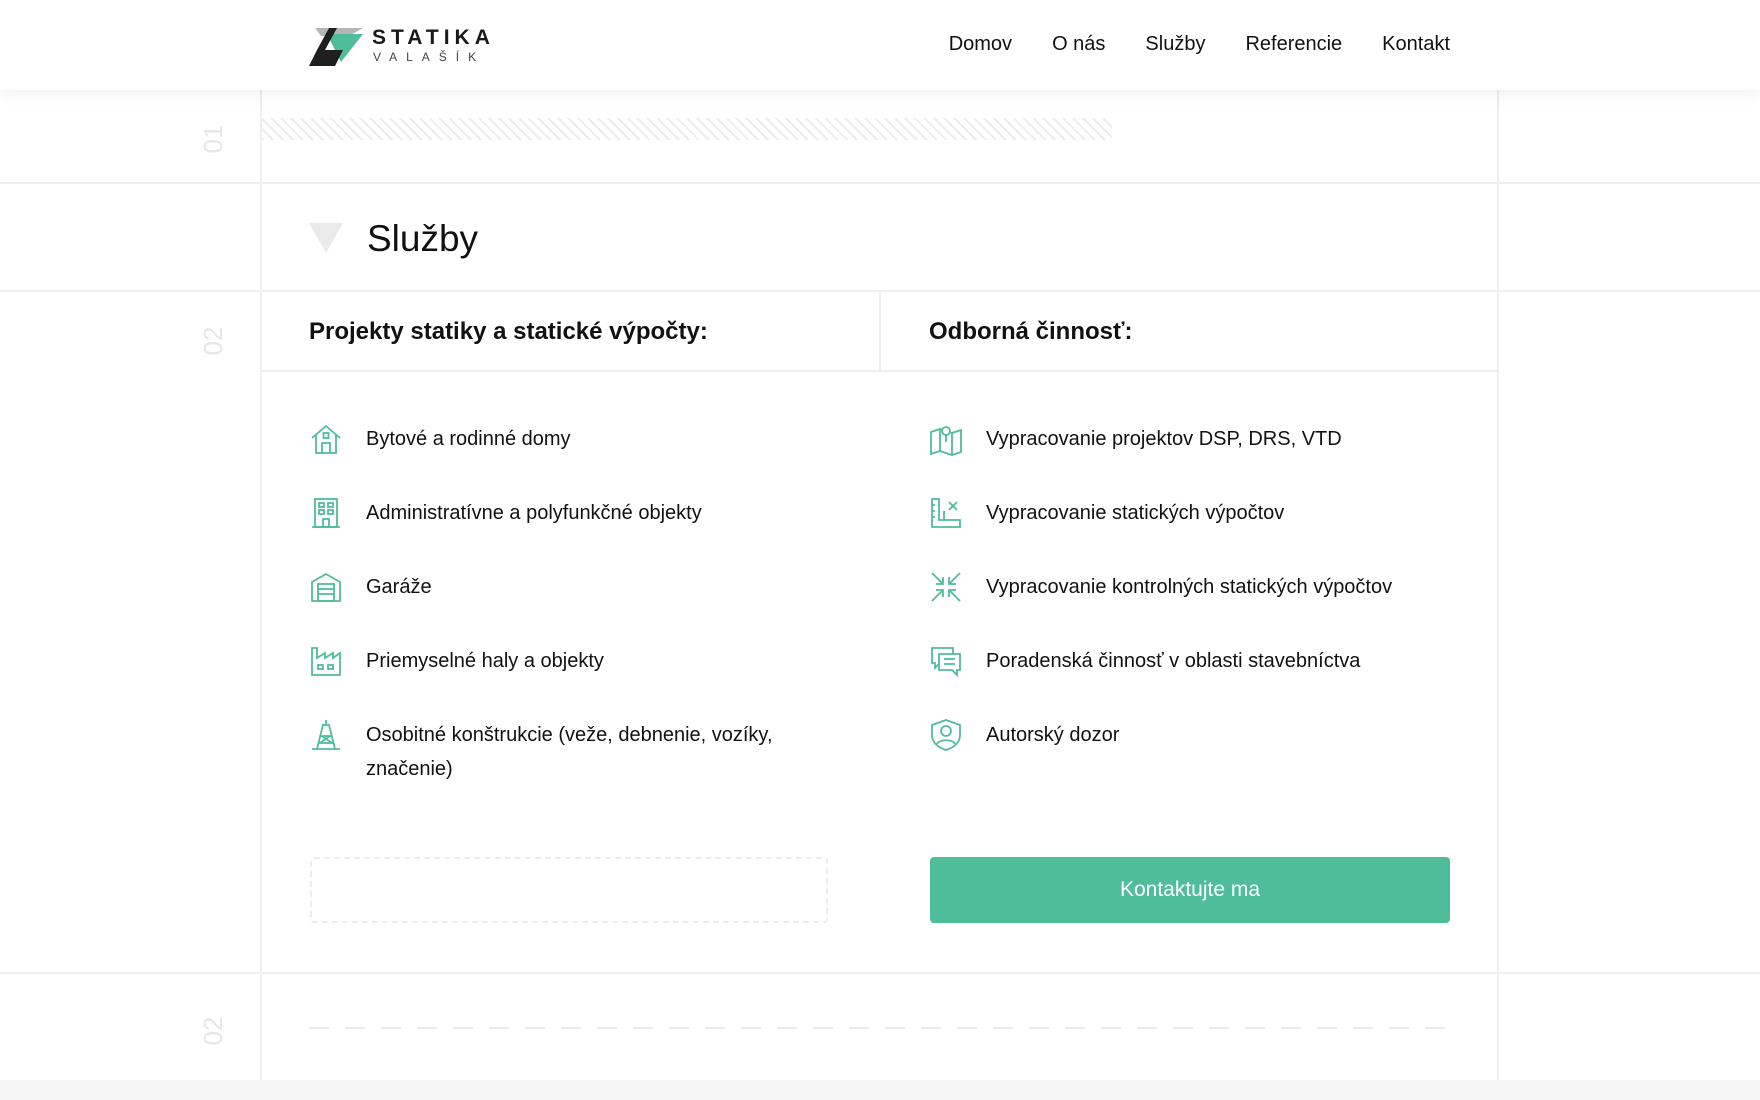  I want to click on list-item: Autorský dozor, so click(1177, 735).